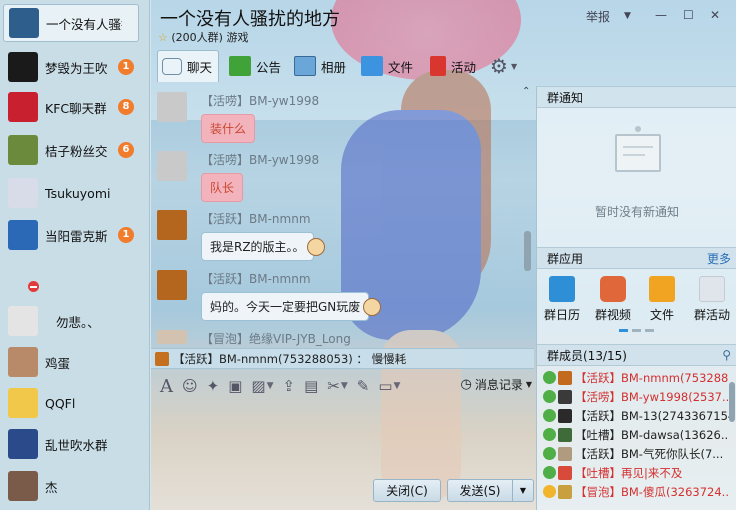 The image size is (736, 510). What do you see at coordinates (503, 66) in the screenshot?
I see `settings-menu: ⚙ ▼` at bounding box center [503, 66].